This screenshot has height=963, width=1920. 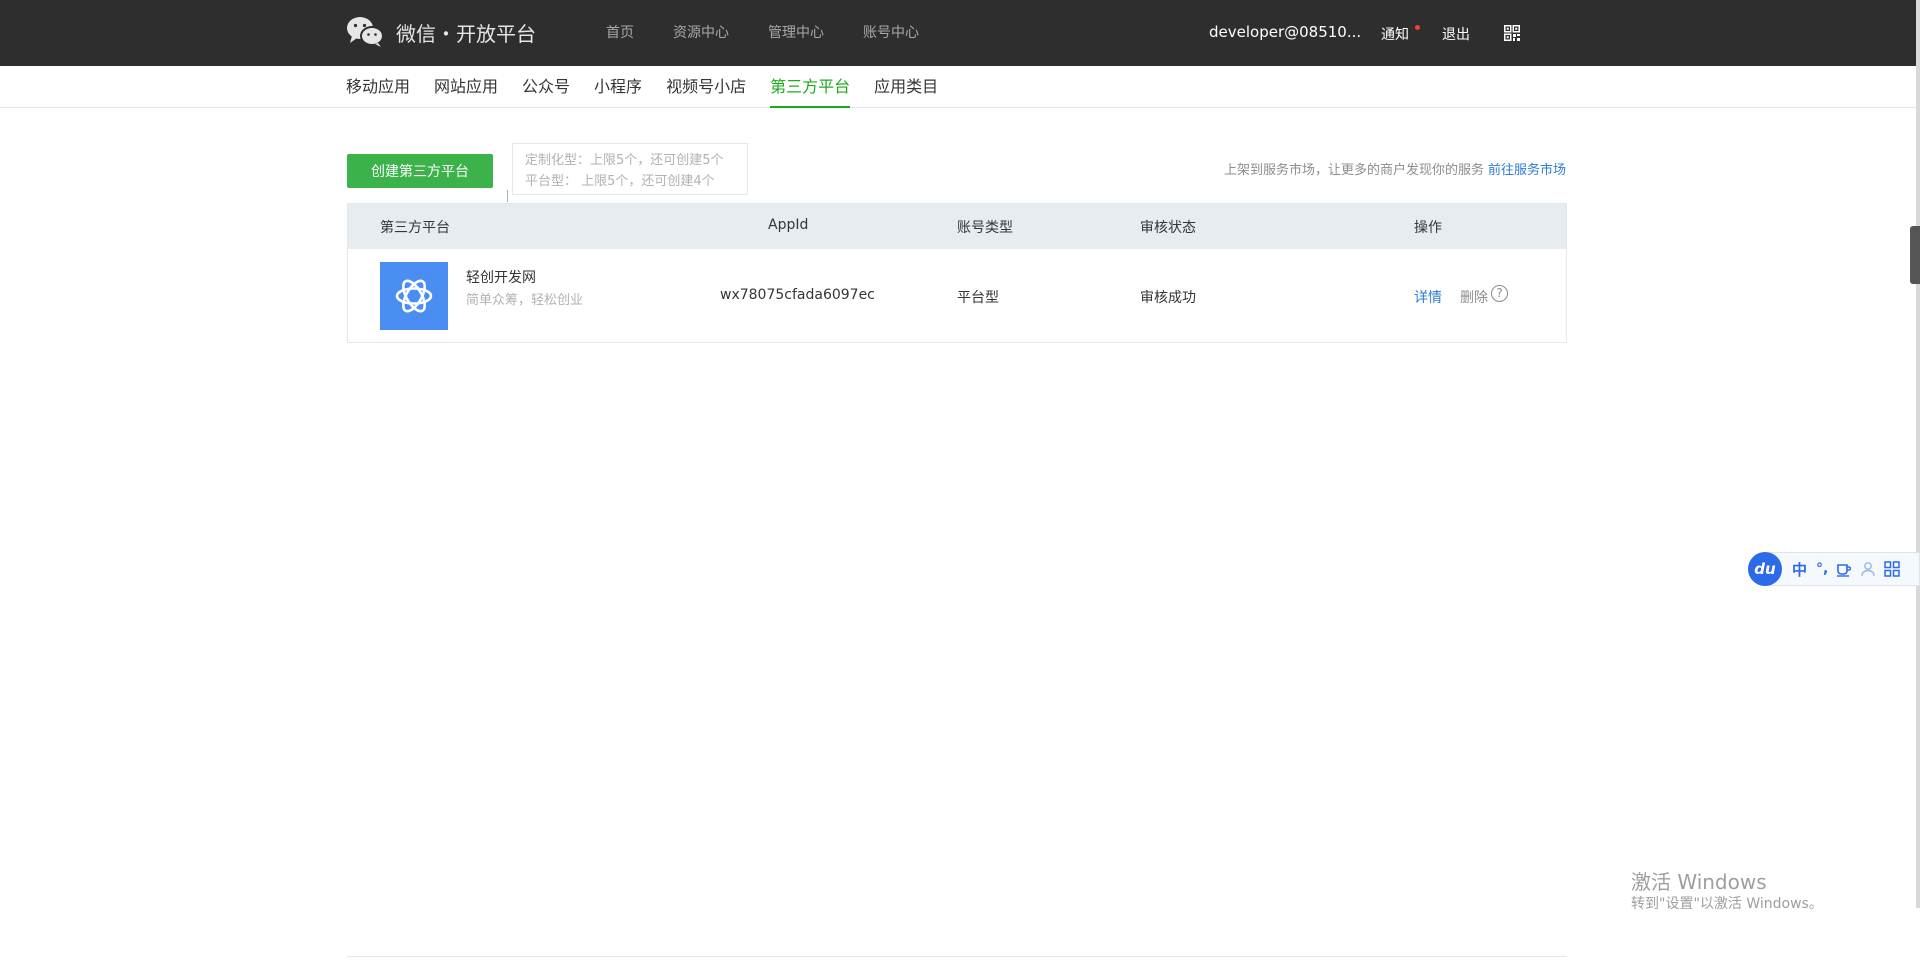 What do you see at coordinates (1512, 33) in the screenshot?
I see `qr-code-icon` at bounding box center [1512, 33].